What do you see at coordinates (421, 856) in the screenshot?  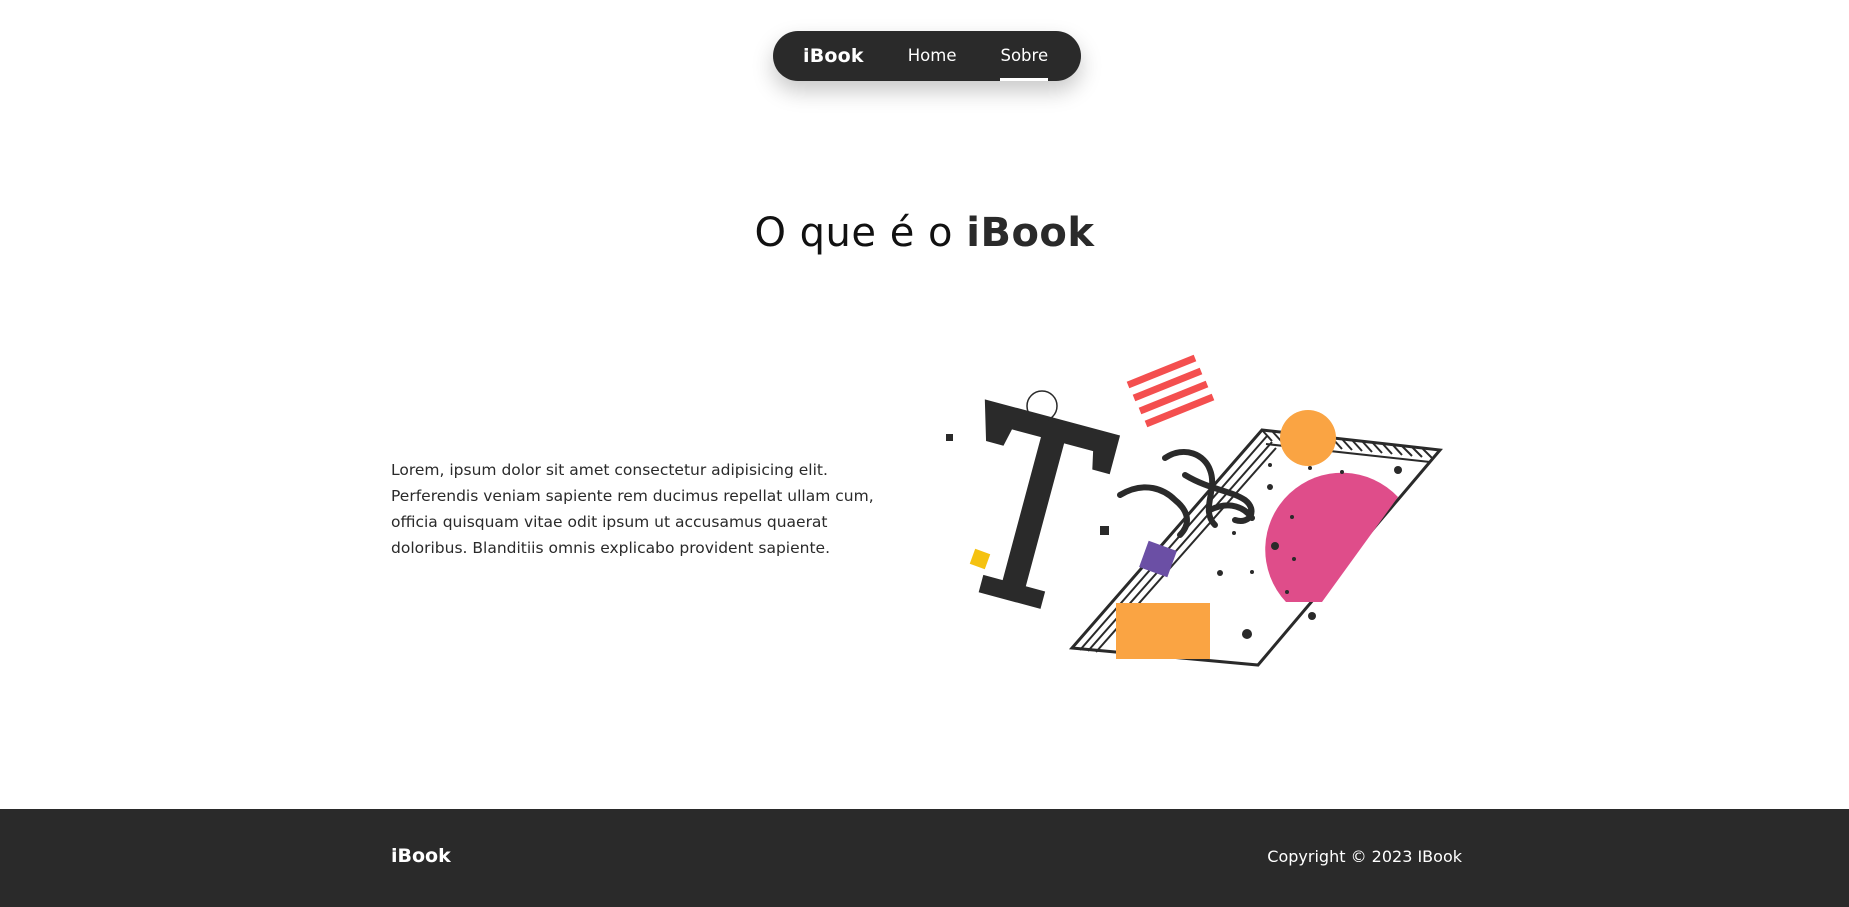 I see `footer-logo: iBook` at bounding box center [421, 856].